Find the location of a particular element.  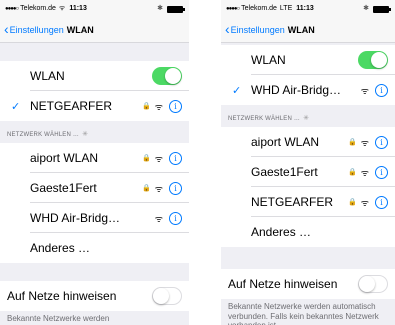

wifi-status-icon: ᯤ is located at coordinates (62, 8).